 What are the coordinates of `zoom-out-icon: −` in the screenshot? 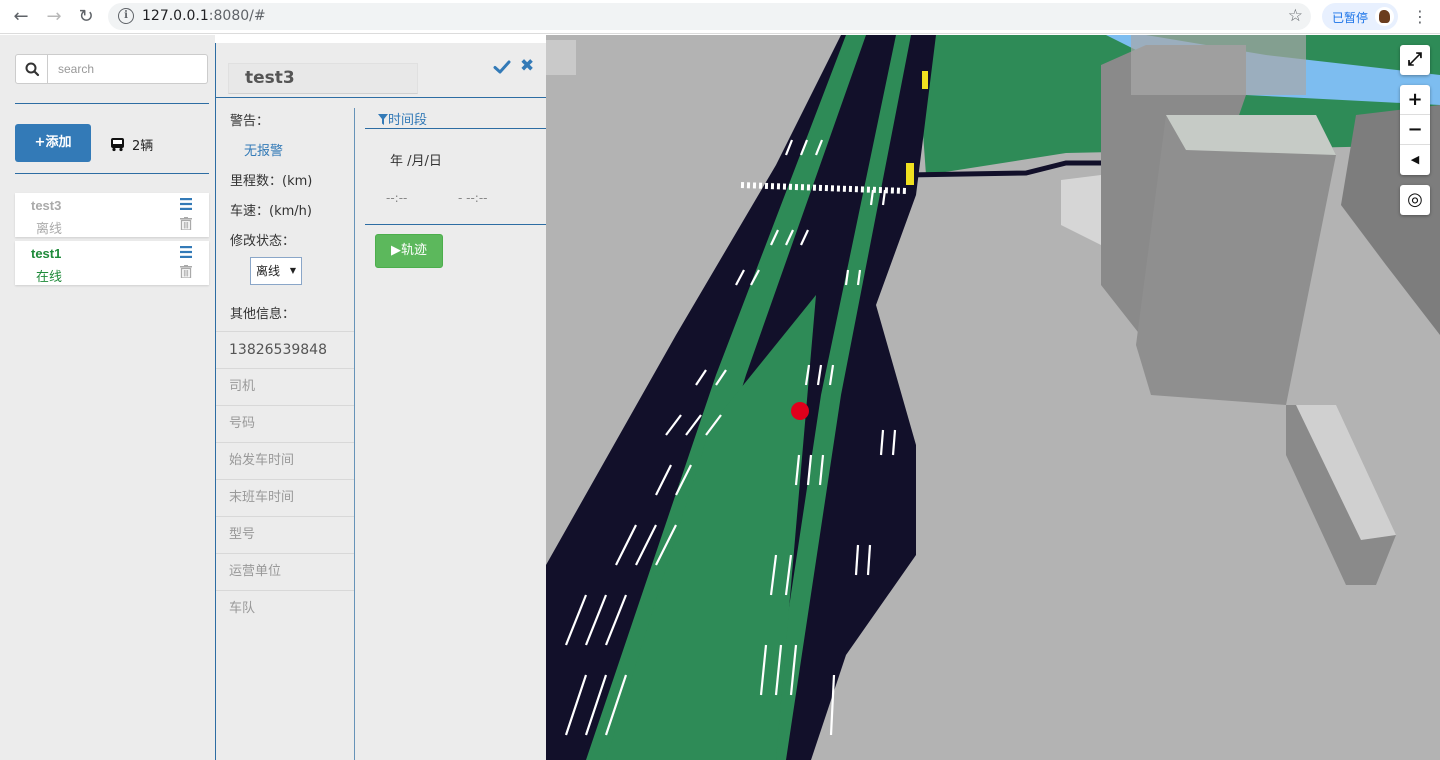 It's located at (1415, 130).